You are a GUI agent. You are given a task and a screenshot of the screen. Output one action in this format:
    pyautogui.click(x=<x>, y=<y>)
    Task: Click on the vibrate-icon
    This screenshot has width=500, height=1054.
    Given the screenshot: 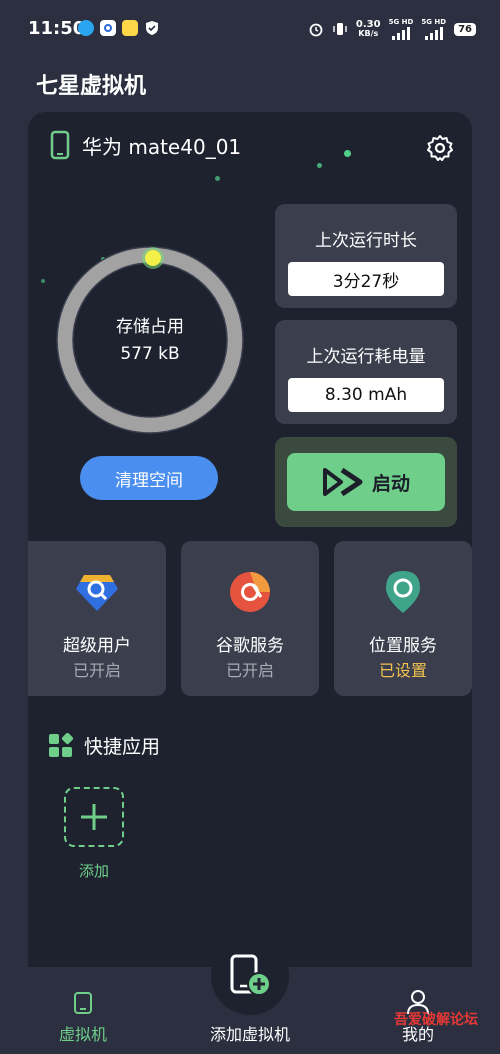 What is the action you would take?
    pyautogui.click(x=340, y=29)
    